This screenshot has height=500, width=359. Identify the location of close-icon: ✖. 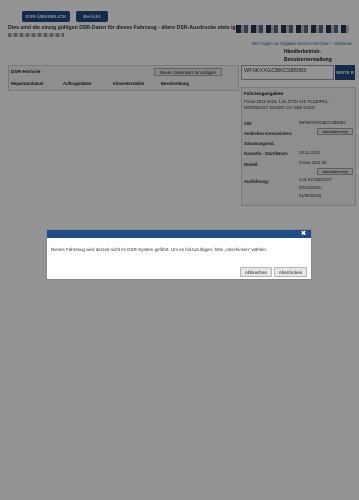
(303, 234).